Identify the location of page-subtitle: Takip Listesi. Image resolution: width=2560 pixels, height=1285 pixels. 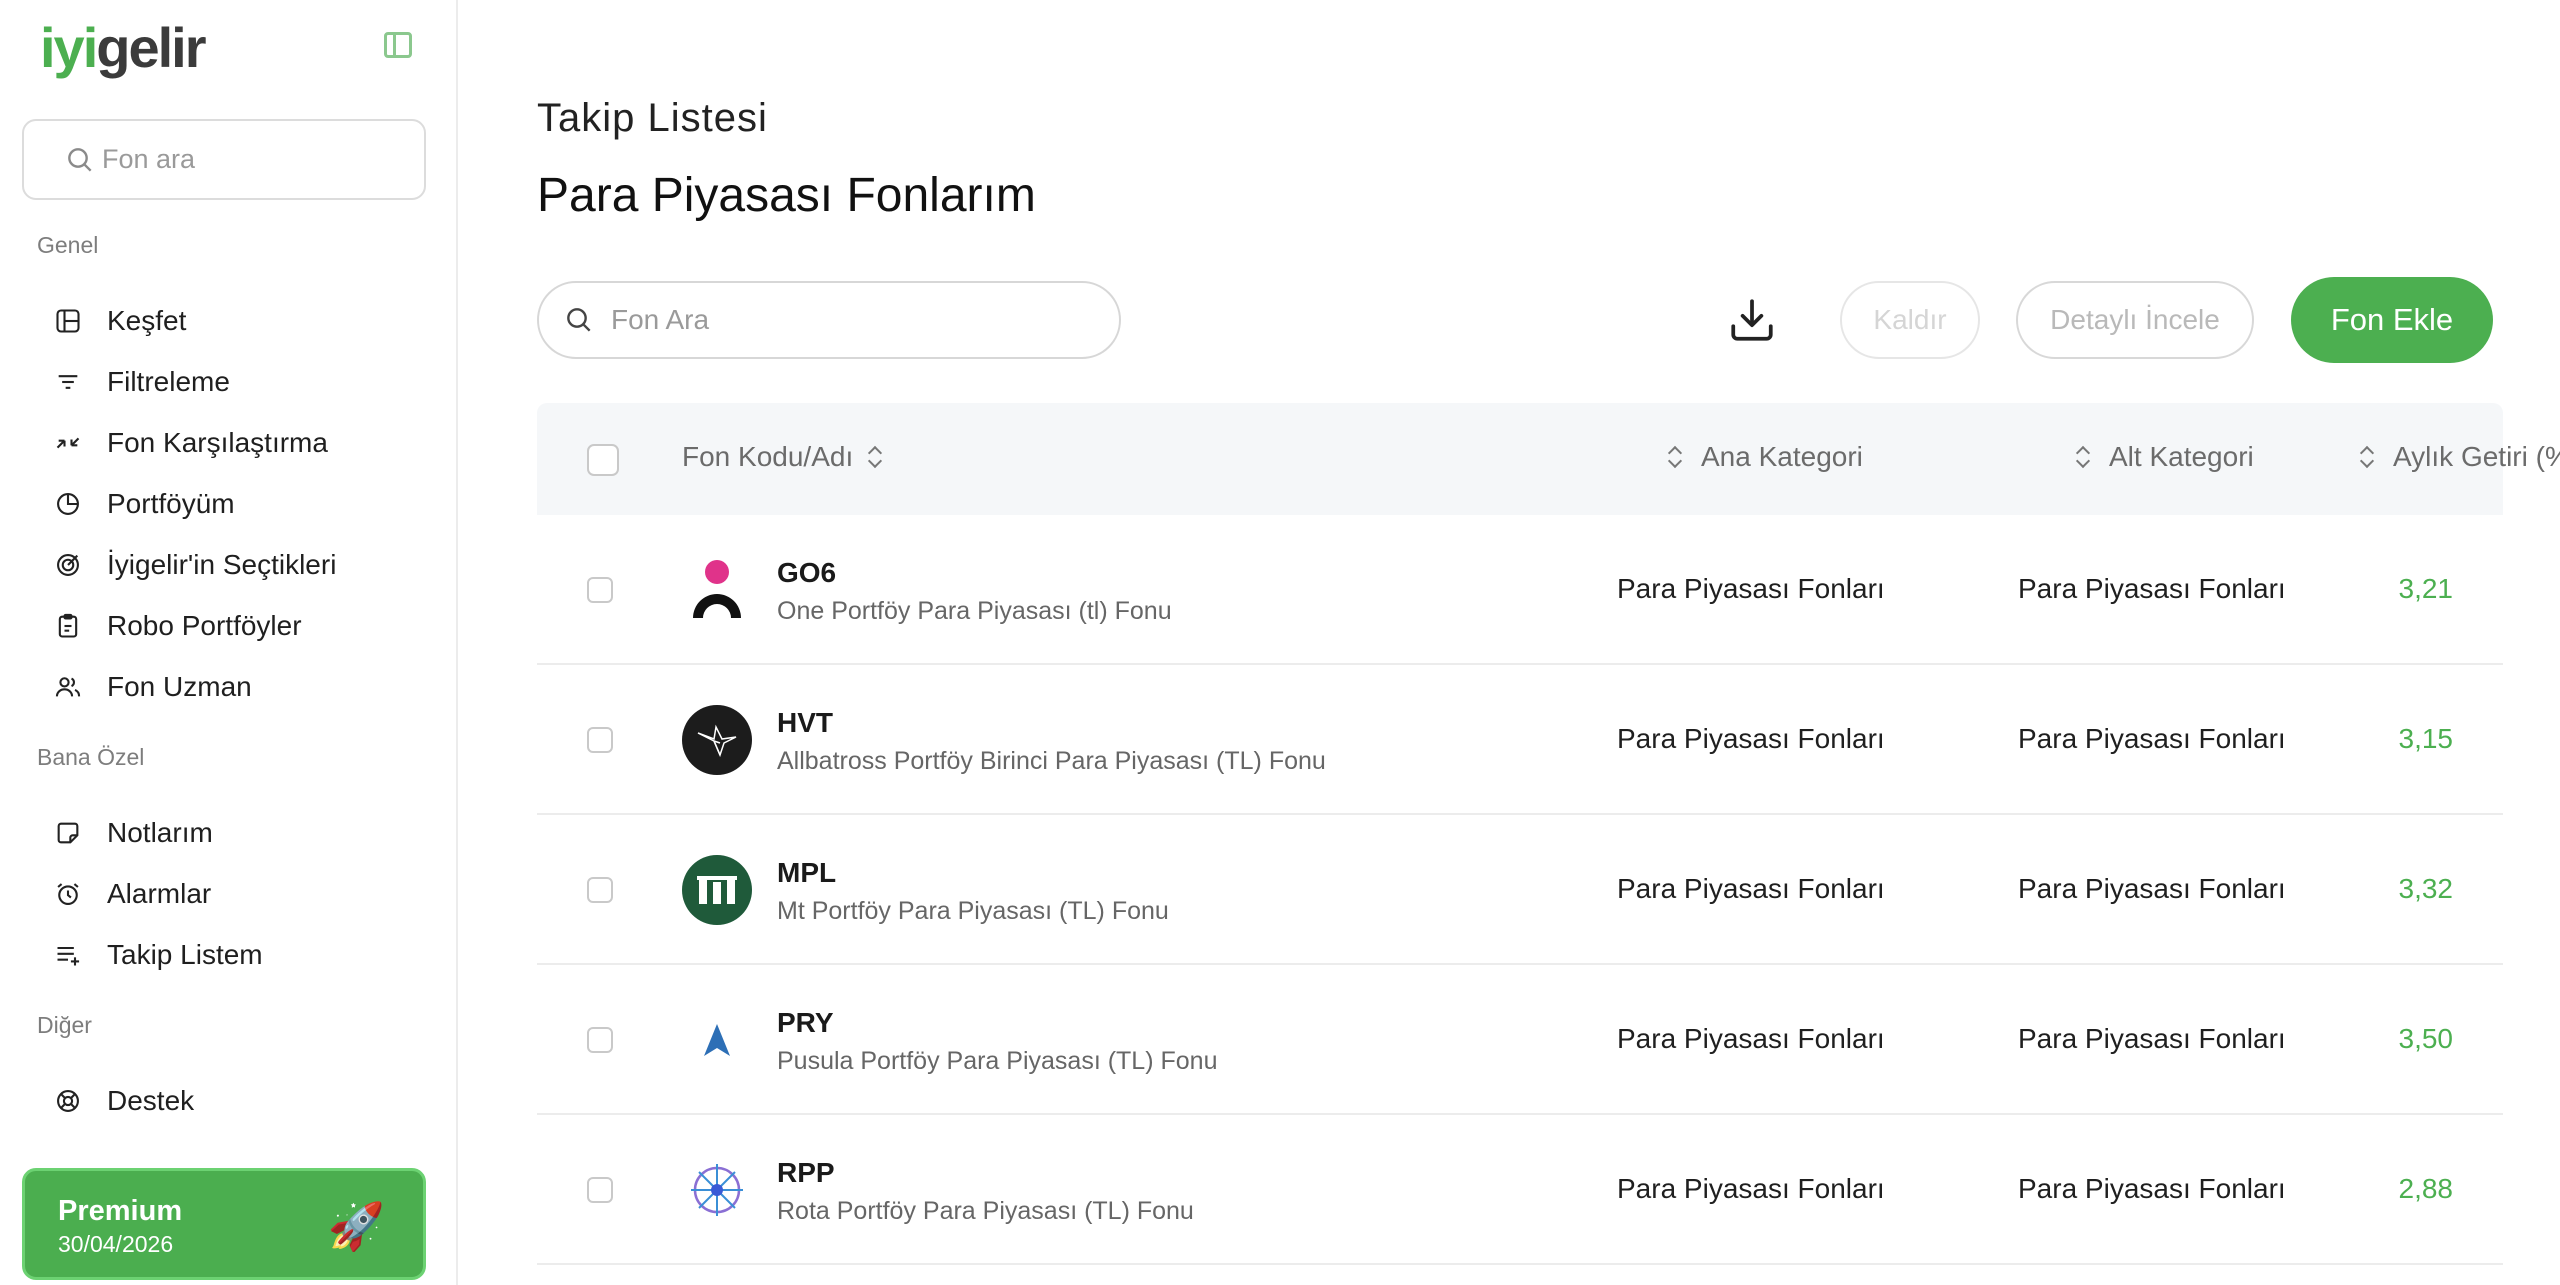
(652, 118).